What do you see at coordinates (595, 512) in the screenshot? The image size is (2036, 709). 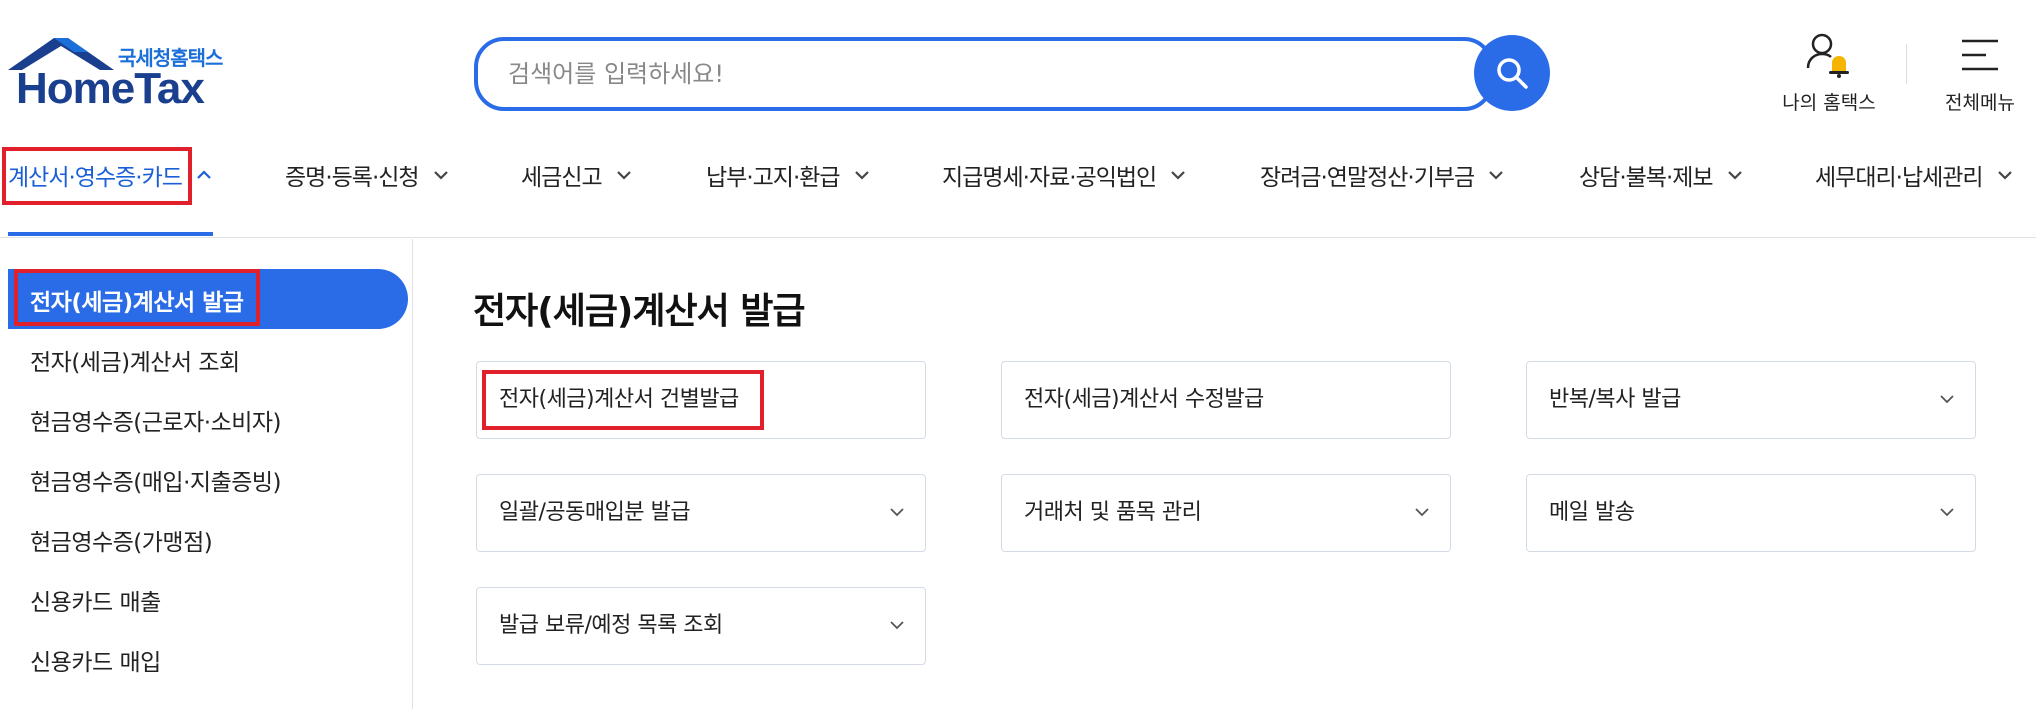 I see `card-label: 일괄/공동매입분 발급` at bounding box center [595, 512].